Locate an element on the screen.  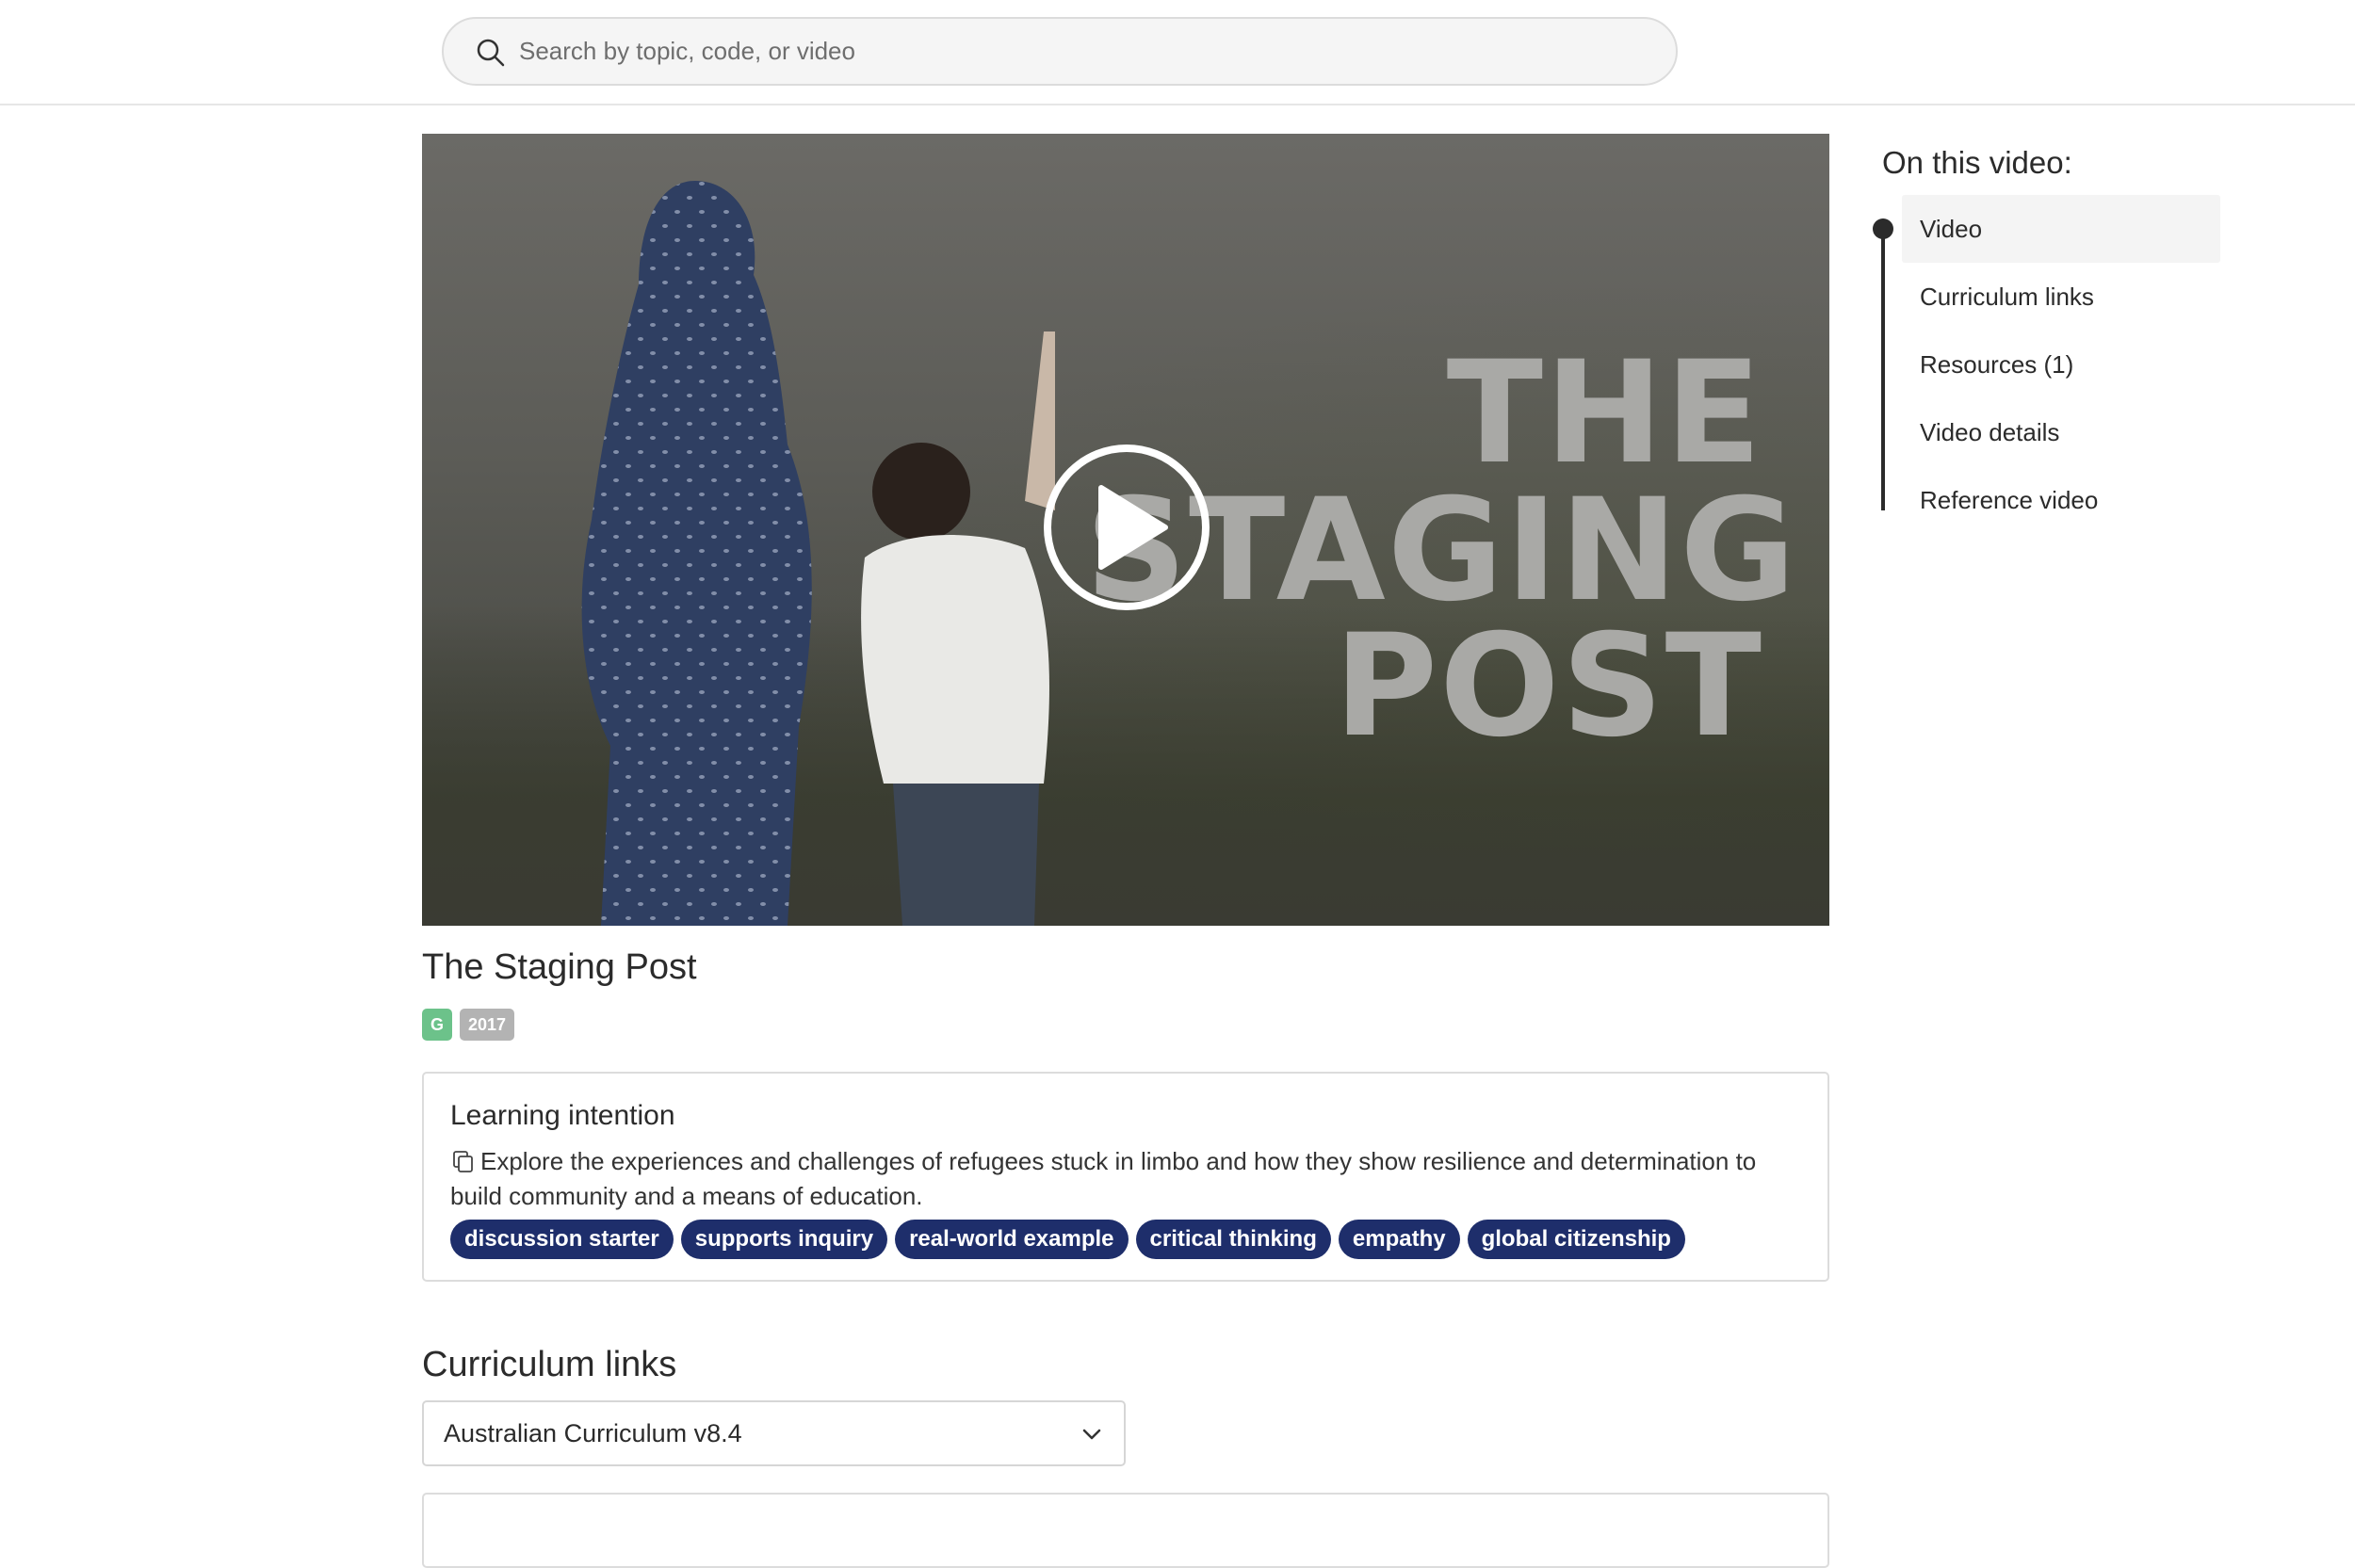
curriculum-links-card is located at coordinates (1125, 1530).